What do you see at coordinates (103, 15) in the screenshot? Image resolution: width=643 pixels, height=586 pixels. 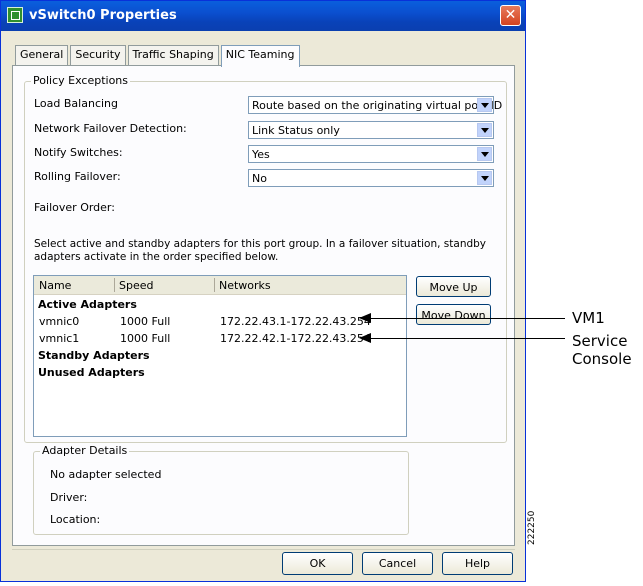 I see `window-title: vSwitch0 Properties` at bounding box center [103, 15].